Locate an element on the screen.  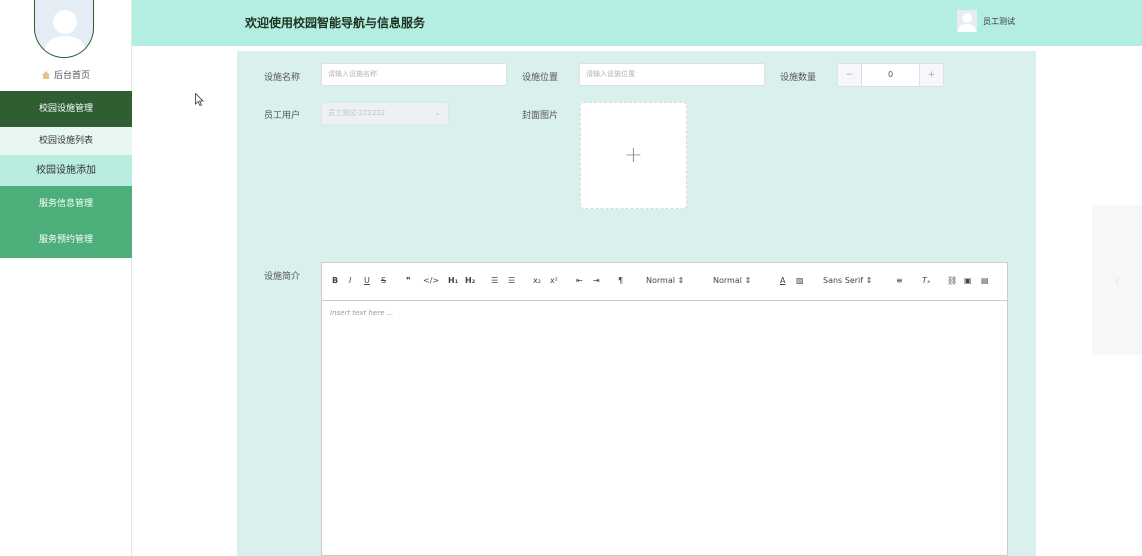
clear-format-icon: Tₓ is located at coordinates (926, 281).